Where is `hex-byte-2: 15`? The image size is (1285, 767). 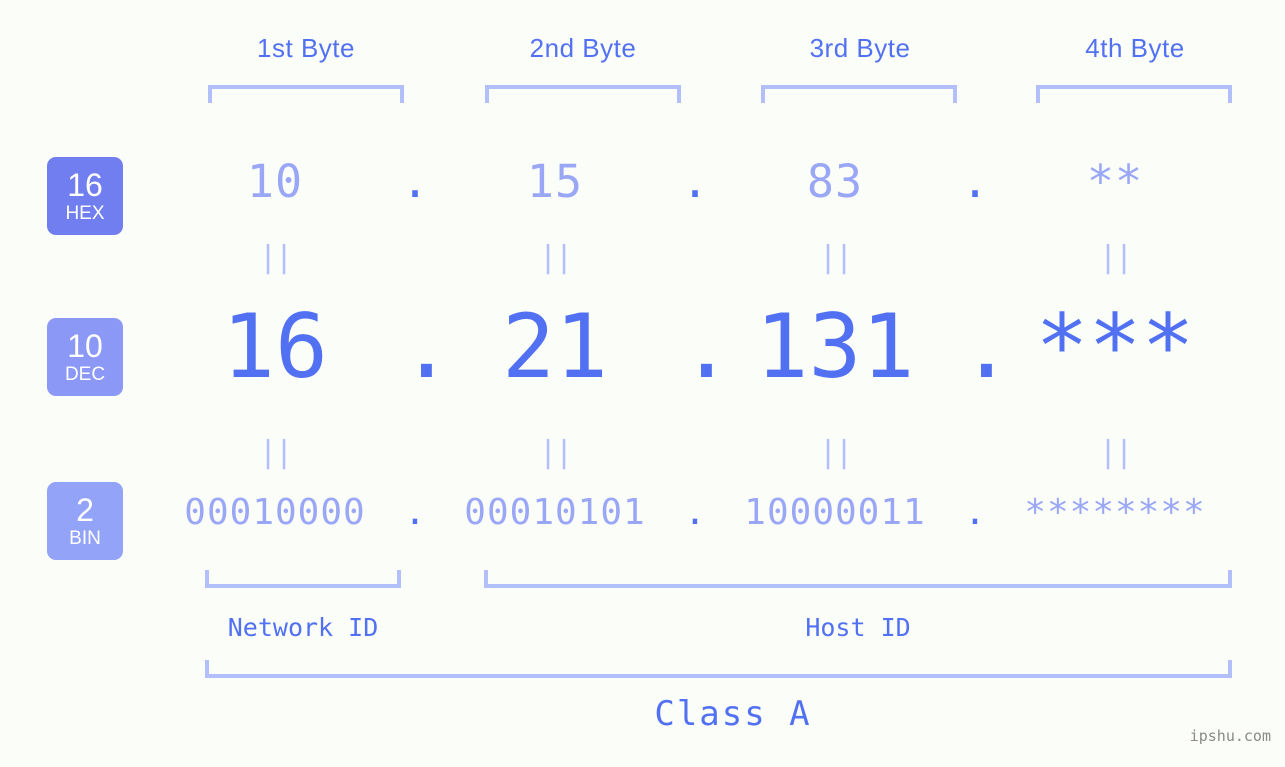 hex-byte-2: 15 is located at coordinates (555, 181).